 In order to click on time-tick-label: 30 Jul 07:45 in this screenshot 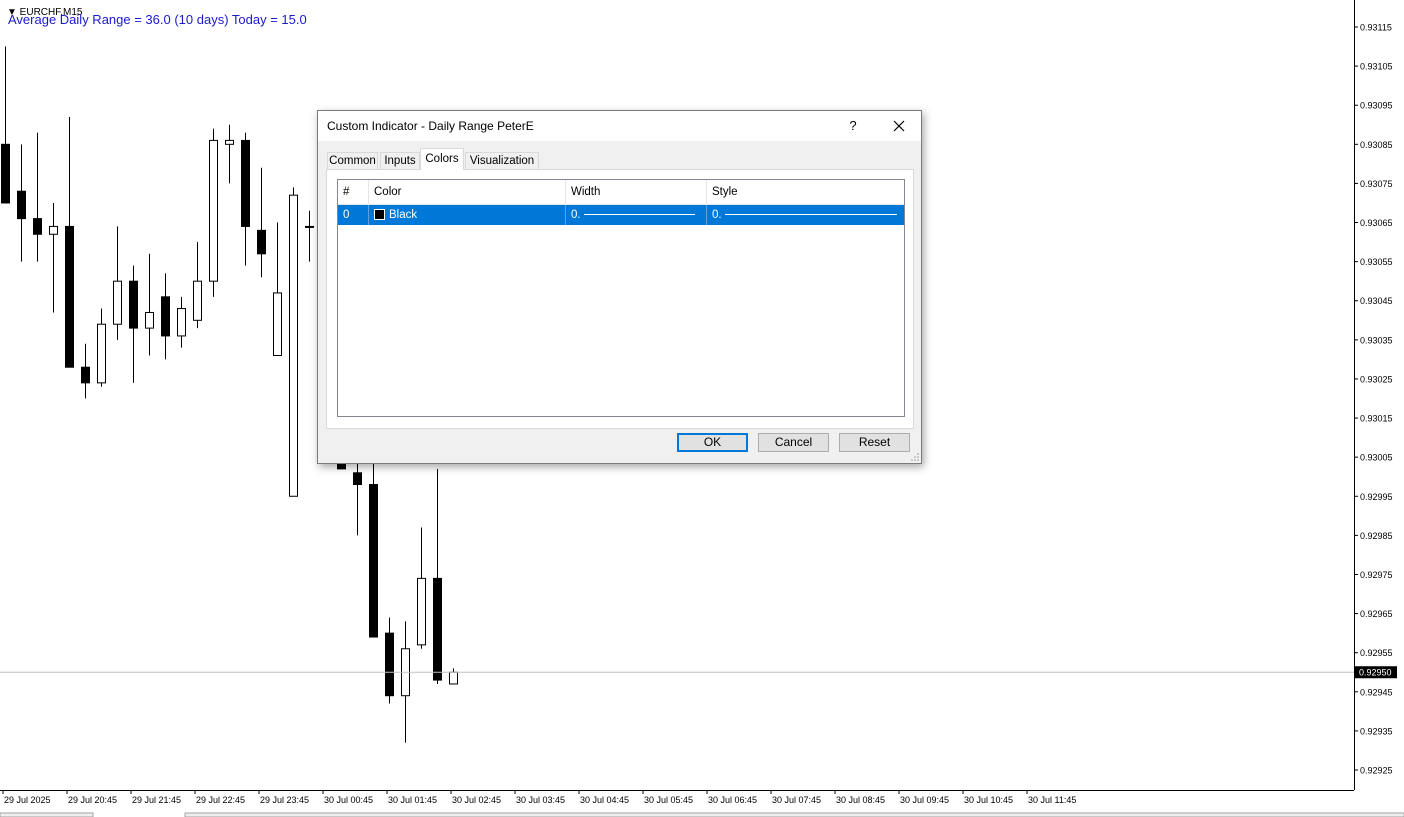, I will do `click(796, 800)`.